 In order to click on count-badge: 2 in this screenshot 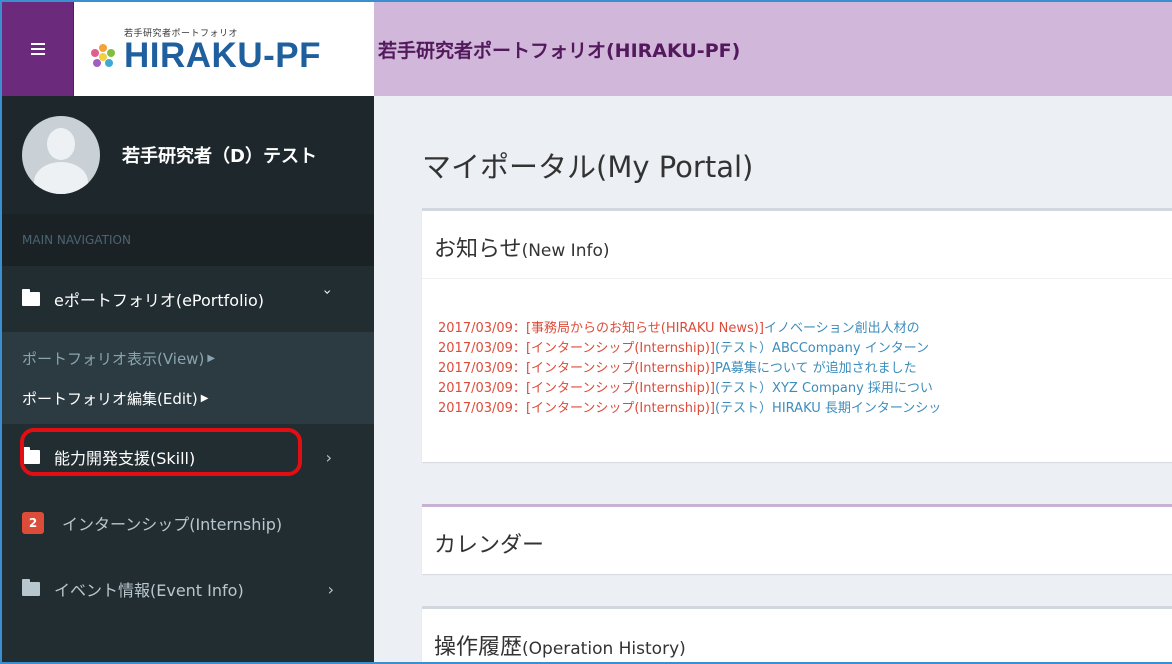, I will do `click(33, 523)`.